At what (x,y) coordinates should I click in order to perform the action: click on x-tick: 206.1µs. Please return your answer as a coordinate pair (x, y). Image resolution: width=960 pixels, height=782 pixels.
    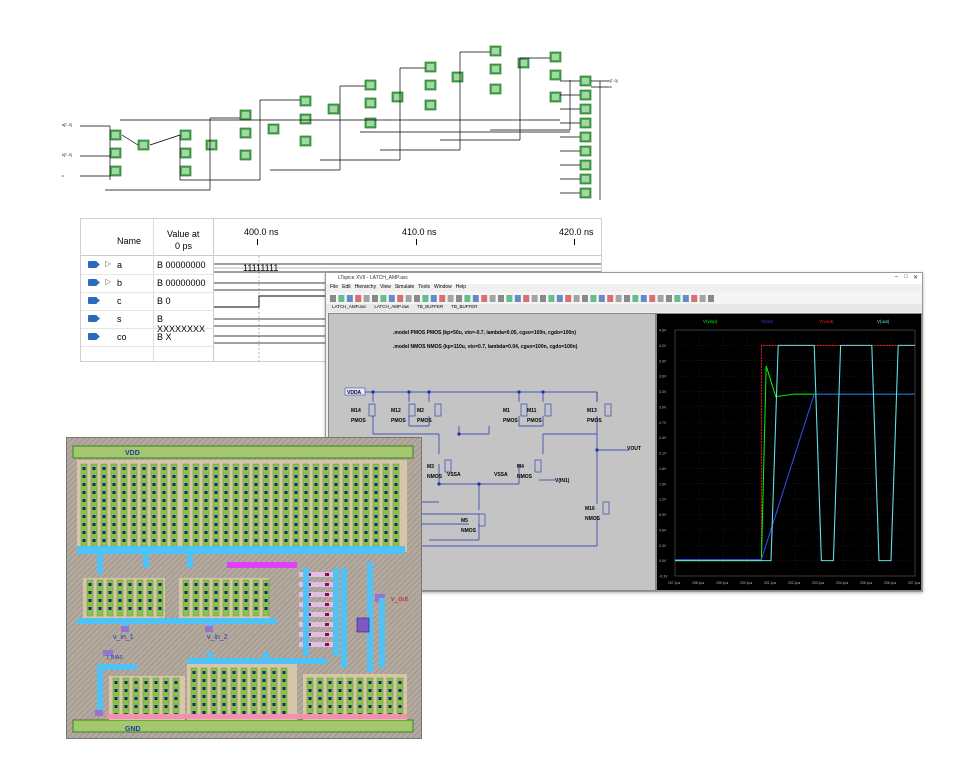
    Looking at the image, I should click on (890, 583).